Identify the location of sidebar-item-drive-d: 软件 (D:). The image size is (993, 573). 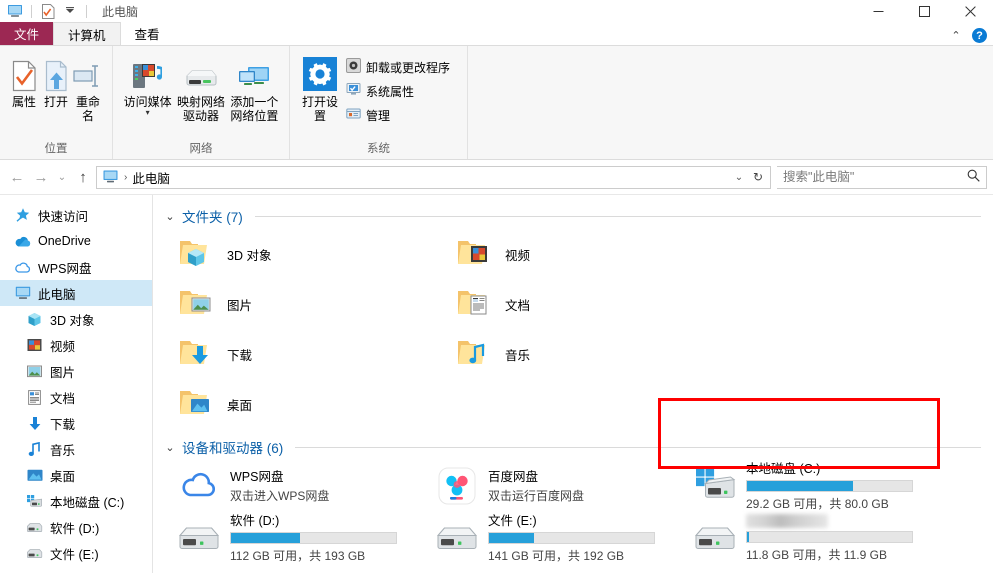
(76, 527).